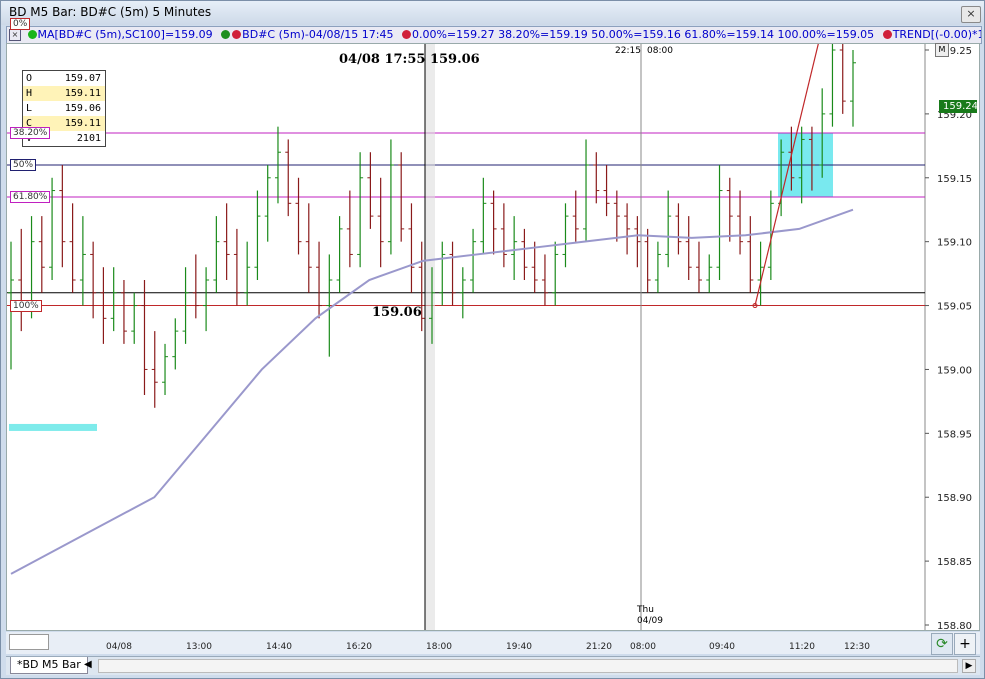 The width and height of the screenshot is (985, 679). Describe the element at coordinates (23, 165) in the screenshot. I see `fib-level-label: 50%` at that location.